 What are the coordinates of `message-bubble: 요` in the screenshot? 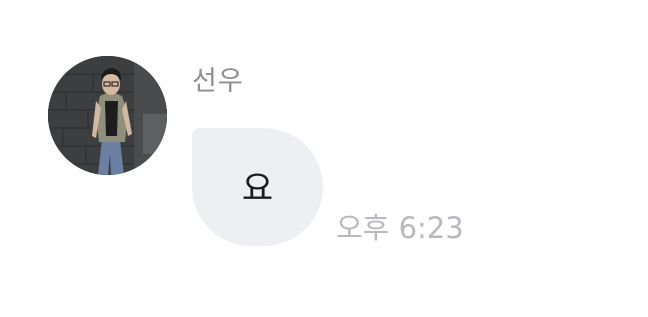 It's located at (257, 187).